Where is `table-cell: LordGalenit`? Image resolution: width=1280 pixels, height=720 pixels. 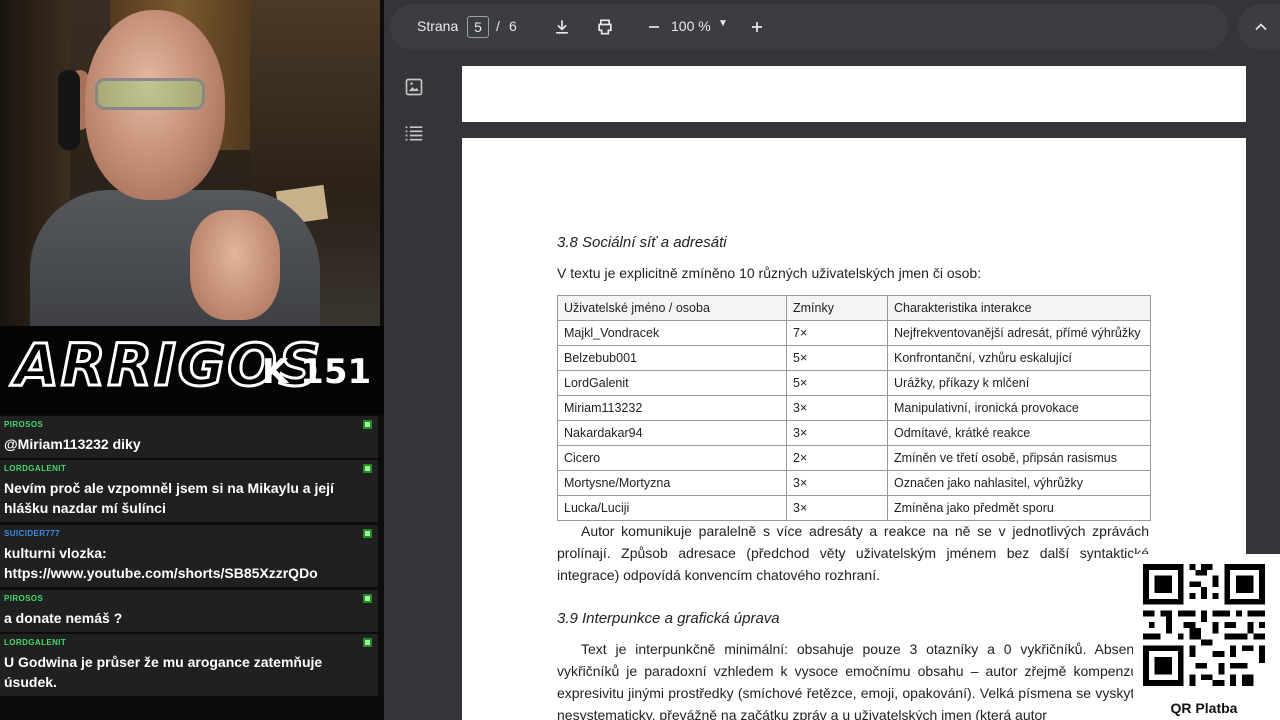
table-cell: LordGalenit is located at coordinates (672, 383).